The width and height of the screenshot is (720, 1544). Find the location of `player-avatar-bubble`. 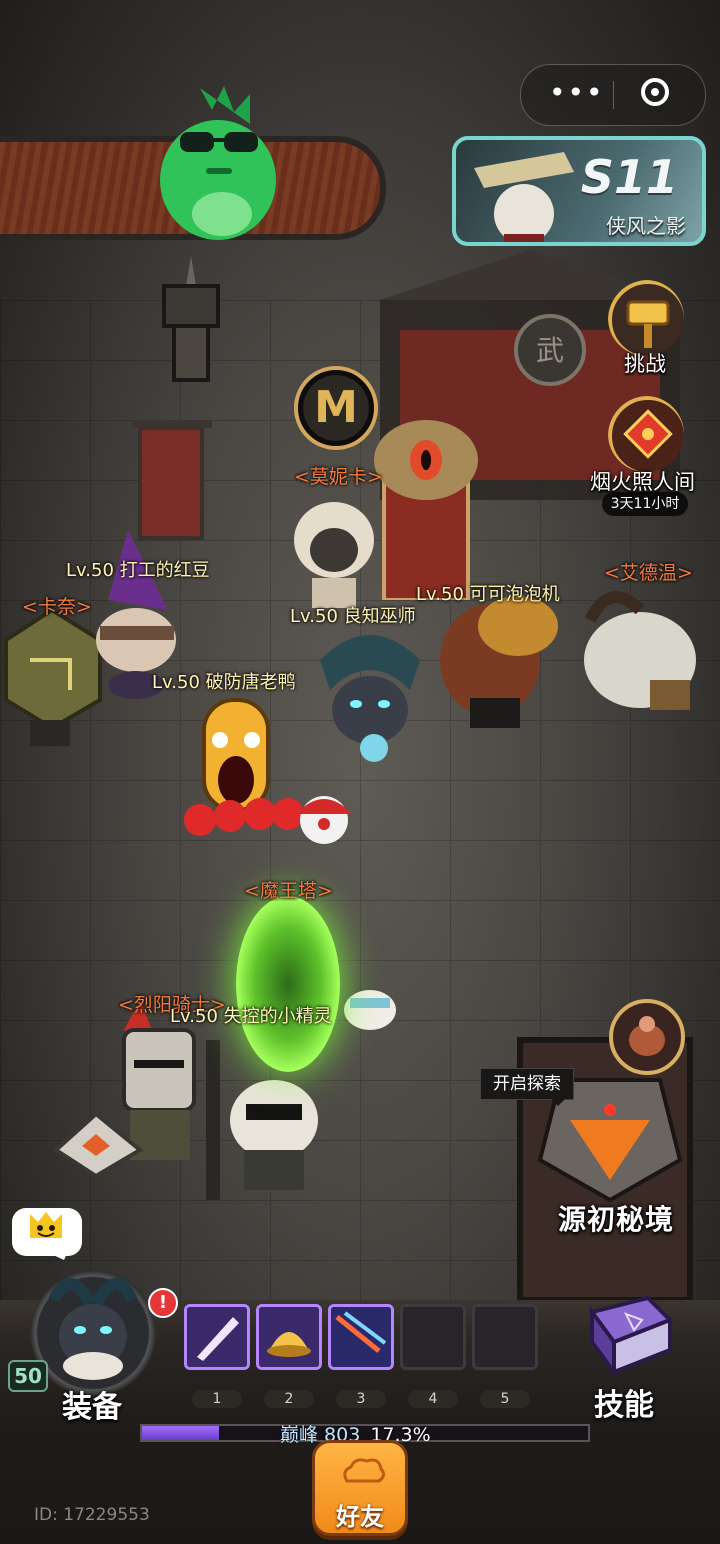

player-avatar-bubble is located at coordinates (499, 662).